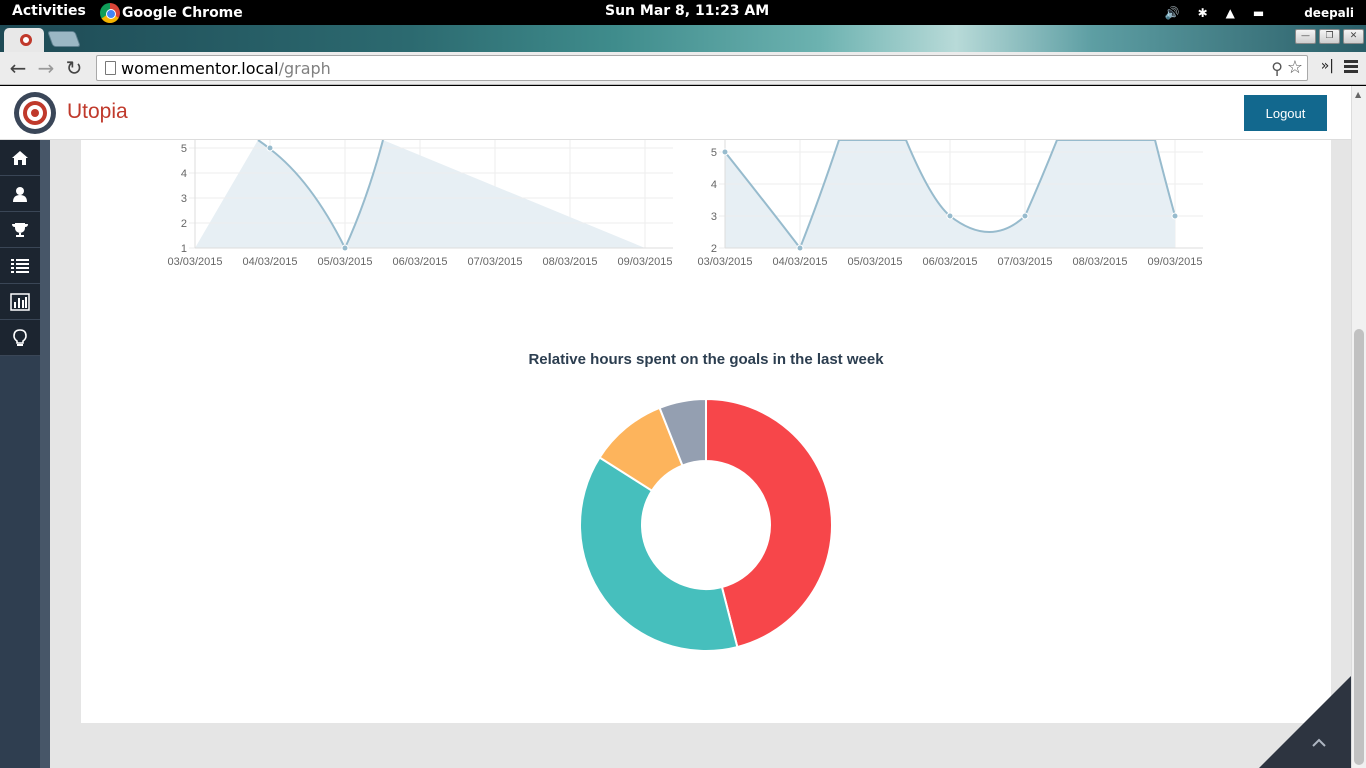 The width and height of the screenshot is (1366, 768). I want to click on sidebar-item-goals, so click(20, 230).